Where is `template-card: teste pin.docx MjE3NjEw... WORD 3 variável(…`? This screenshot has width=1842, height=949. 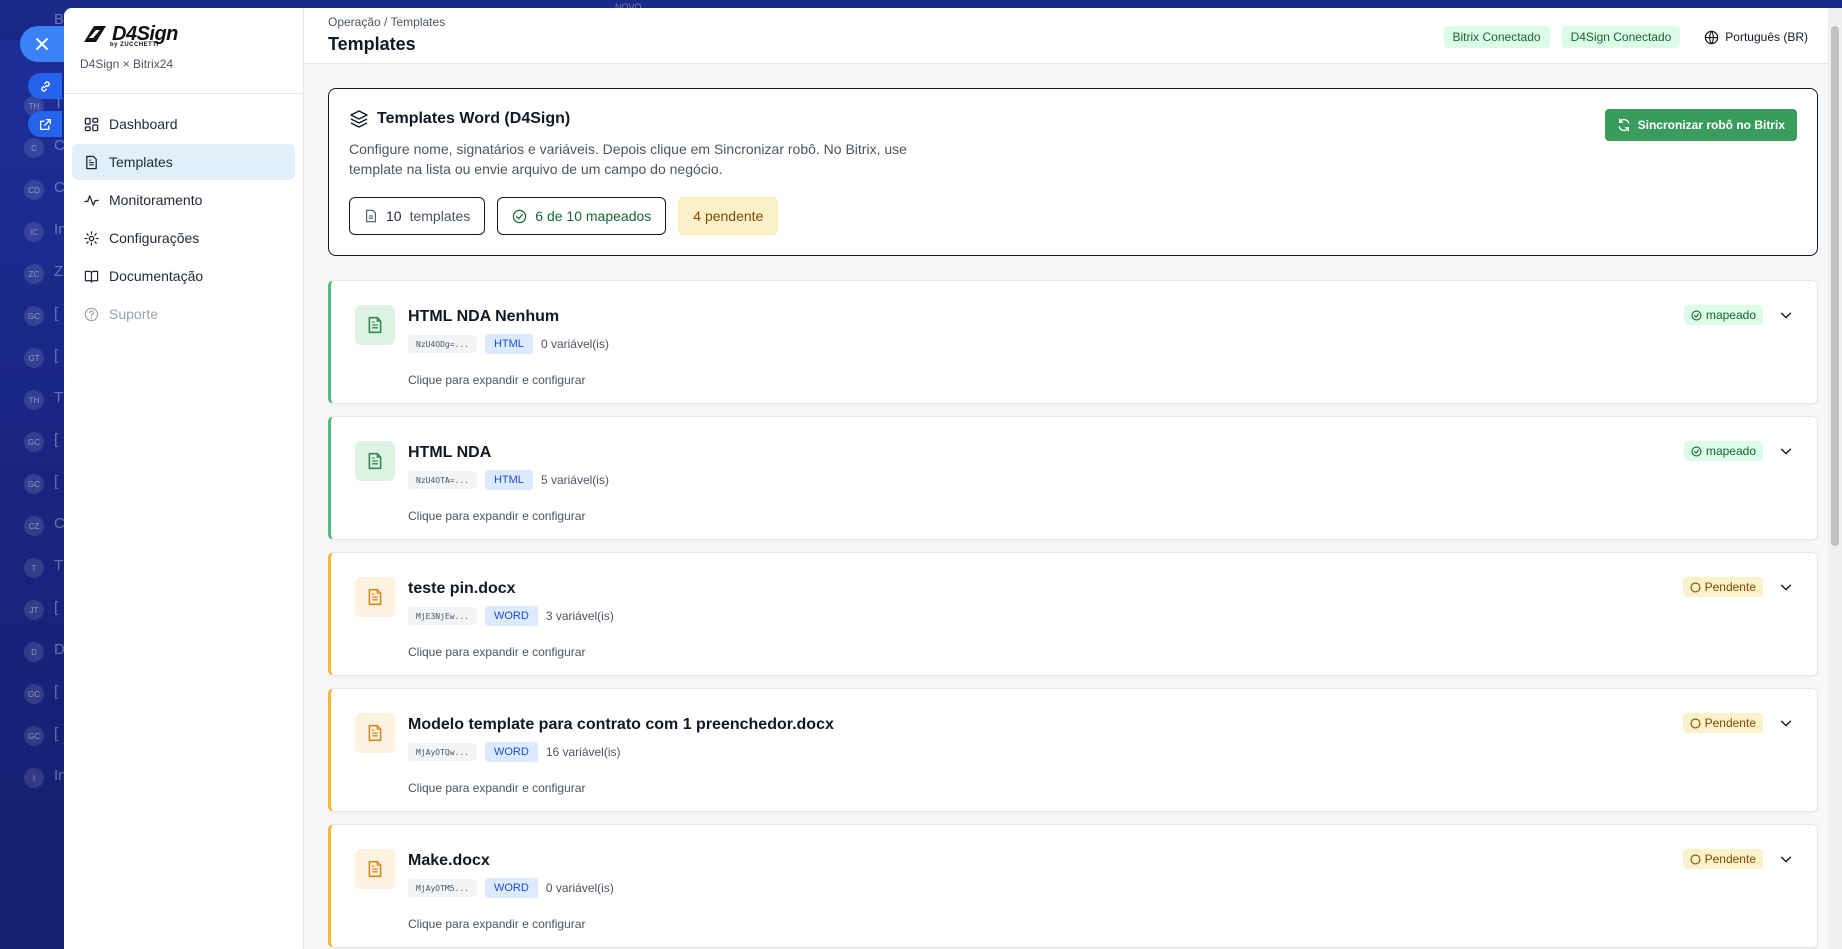
template-card: teste pin.docx MjE3NjEw... WORD 3 variável(… is located at coordinates (1073, 614).